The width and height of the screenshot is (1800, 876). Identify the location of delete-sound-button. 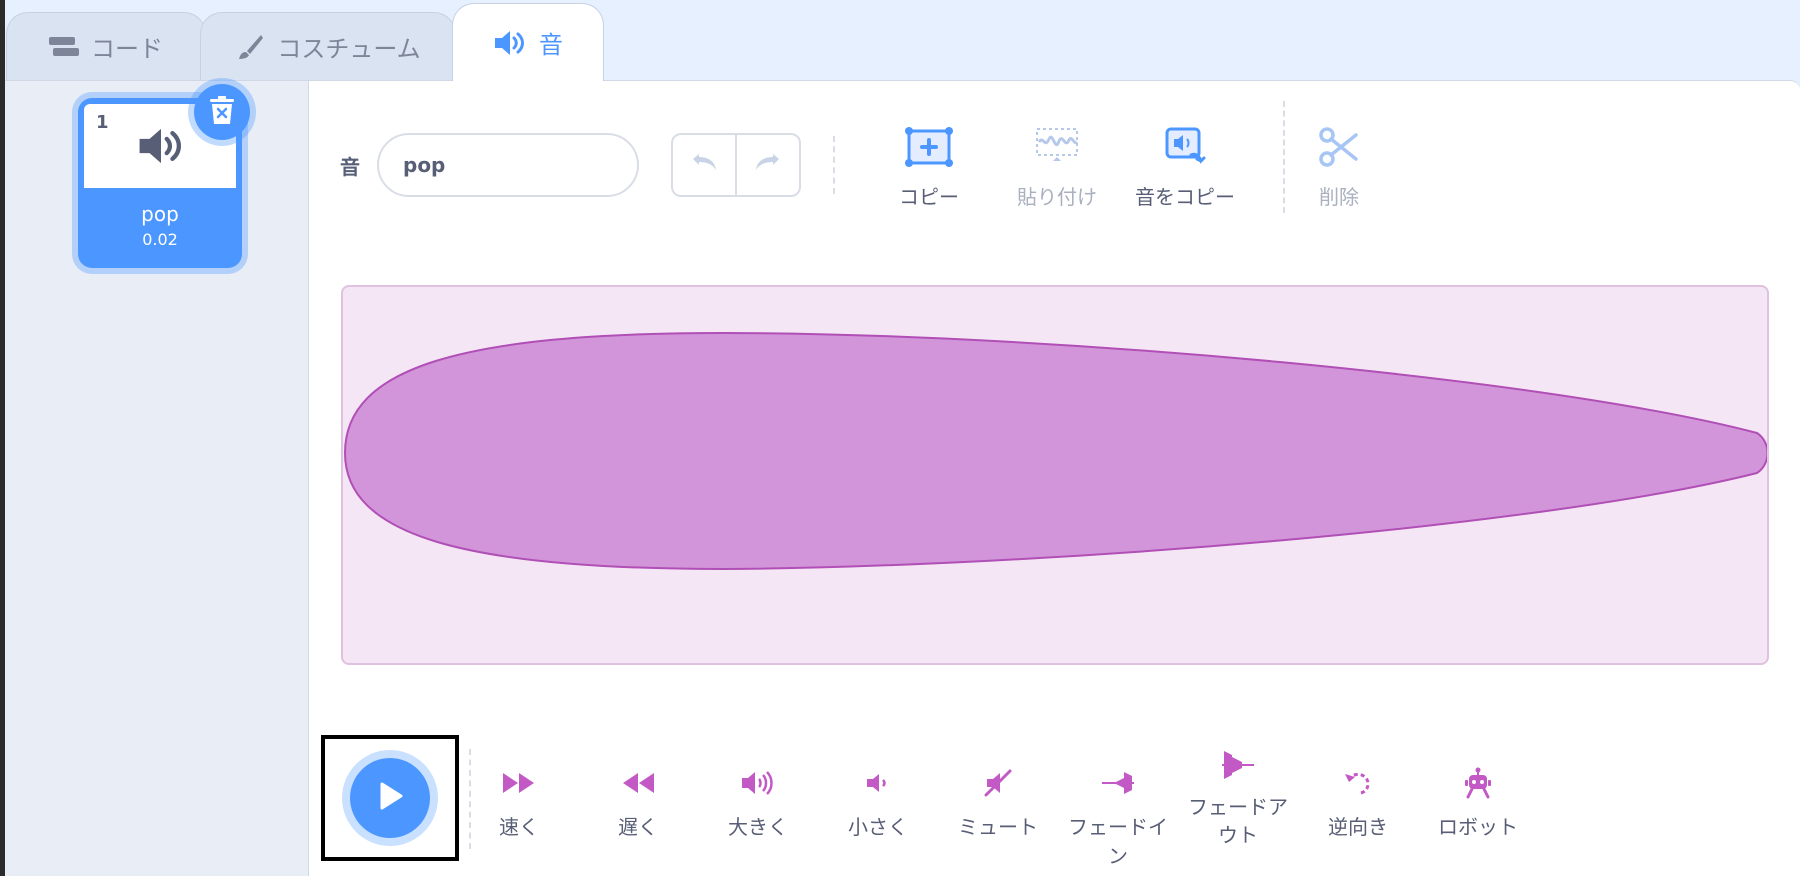
(222, 112).